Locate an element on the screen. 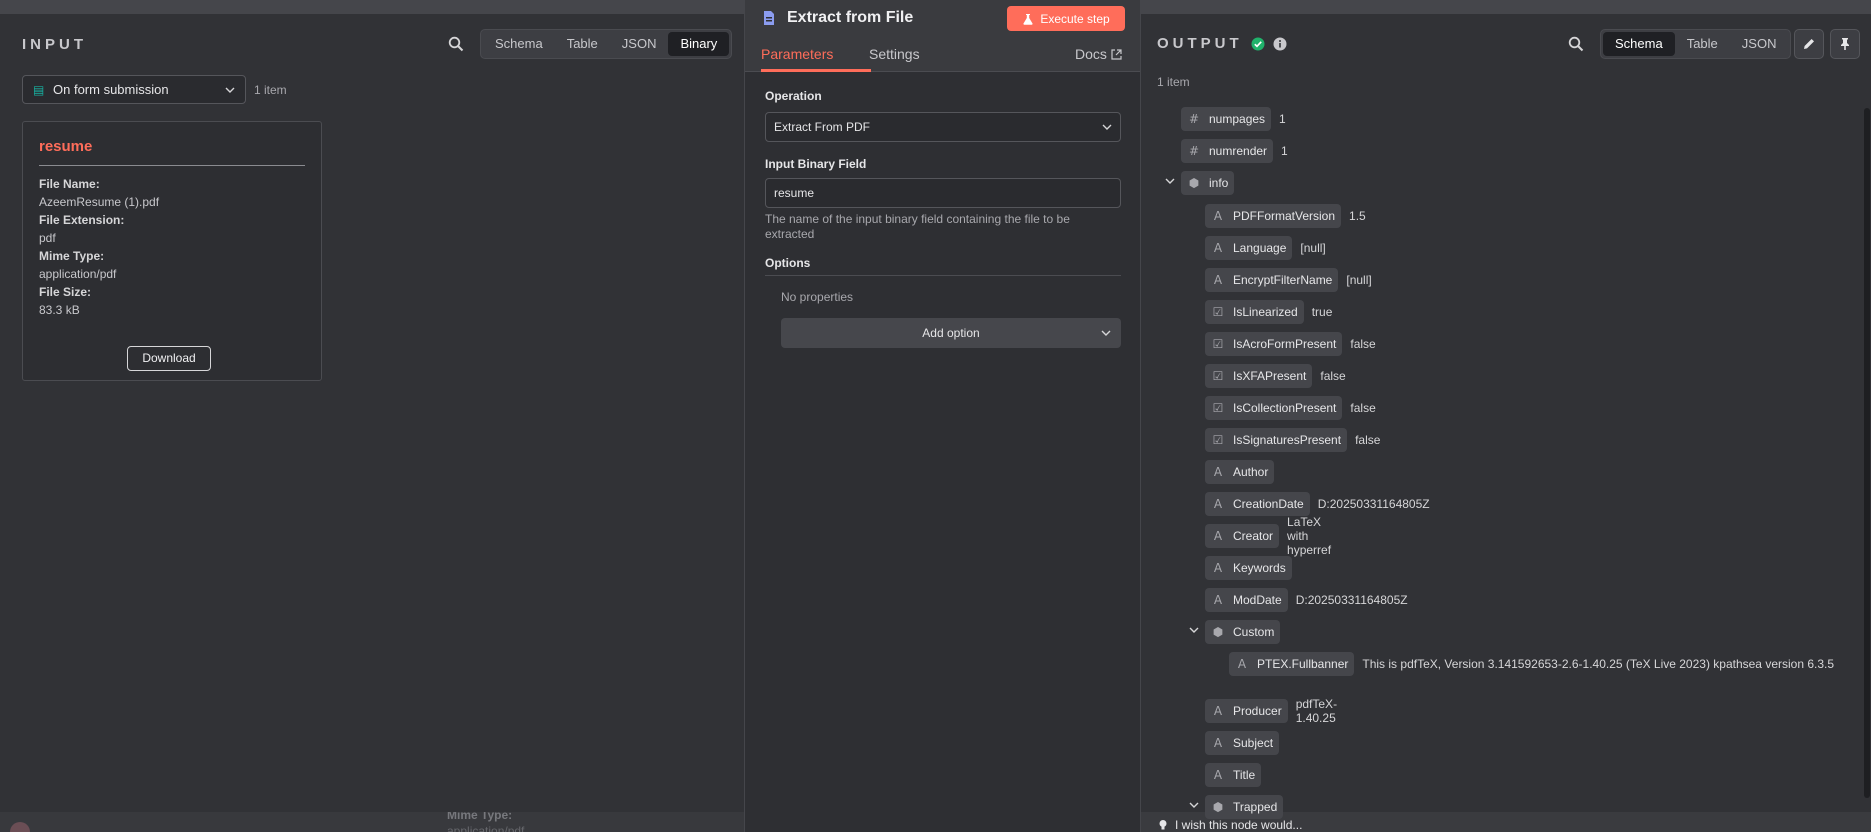 This screenshot has height=832, width=1871. output-scrollbar is located at coordinates (1867, 453).